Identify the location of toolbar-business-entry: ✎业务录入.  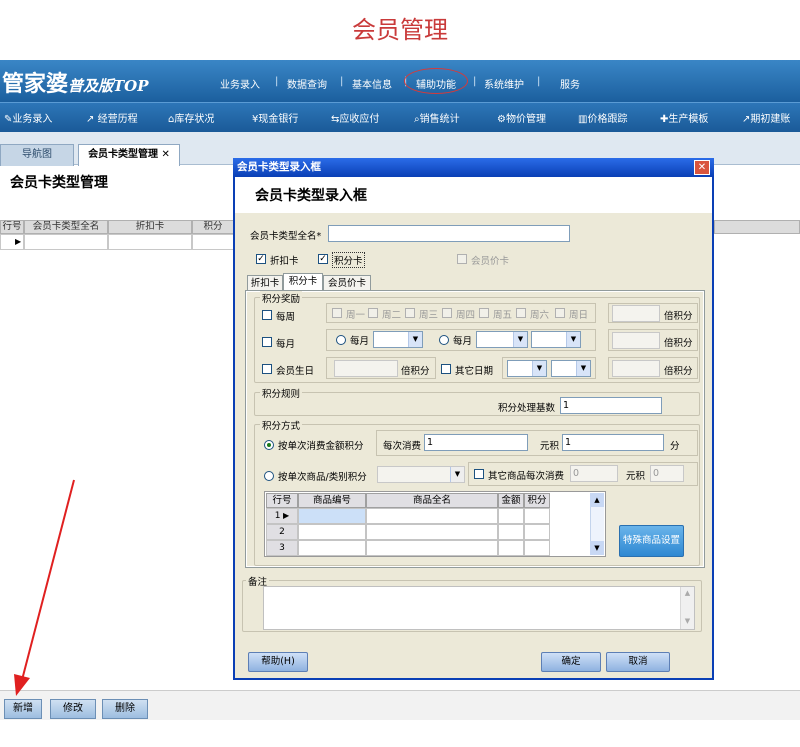
(28, 117).